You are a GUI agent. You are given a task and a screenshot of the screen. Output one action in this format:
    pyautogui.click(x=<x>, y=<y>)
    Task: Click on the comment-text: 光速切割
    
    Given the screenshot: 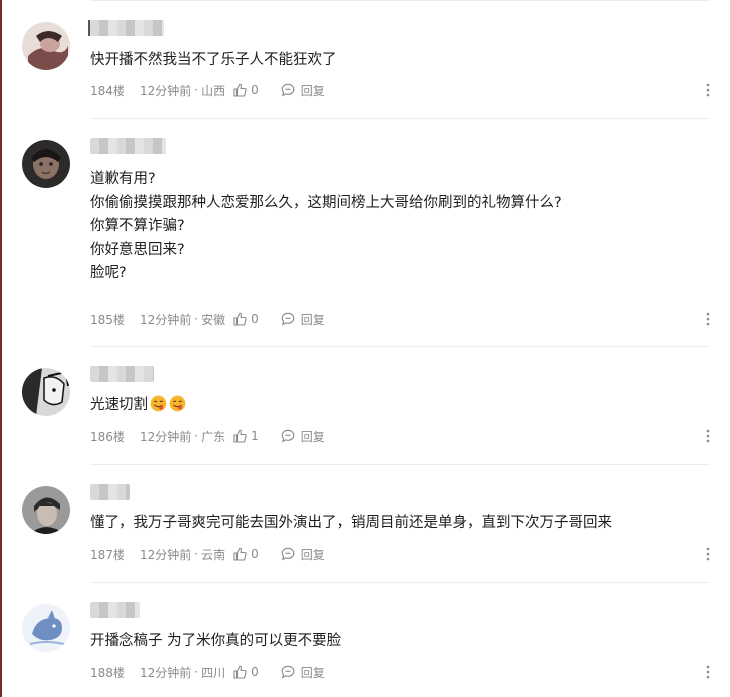 What is the action you would take?
    pyautogui.click(x=395, y=406)
    